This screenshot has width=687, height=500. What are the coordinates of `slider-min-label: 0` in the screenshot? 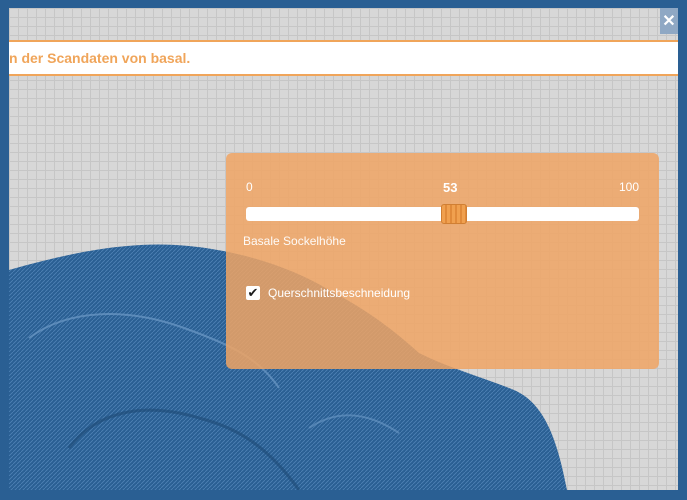 It's located at (249, 187).